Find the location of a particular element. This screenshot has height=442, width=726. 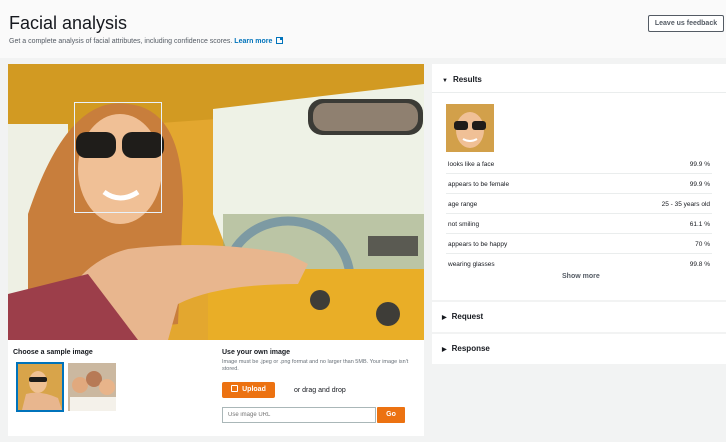

attribute-value: 61.1 % is located at coordinates (699, 224).